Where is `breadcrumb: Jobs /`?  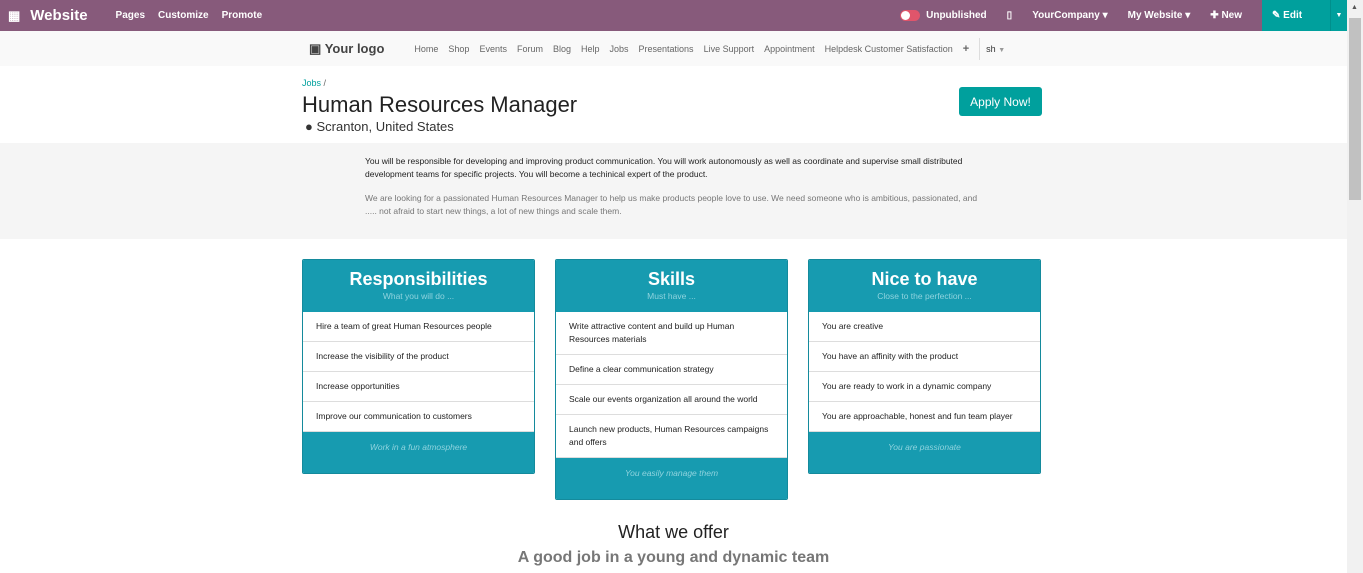
breadcrumb: Jobs / is located at coordinates (314, 83).